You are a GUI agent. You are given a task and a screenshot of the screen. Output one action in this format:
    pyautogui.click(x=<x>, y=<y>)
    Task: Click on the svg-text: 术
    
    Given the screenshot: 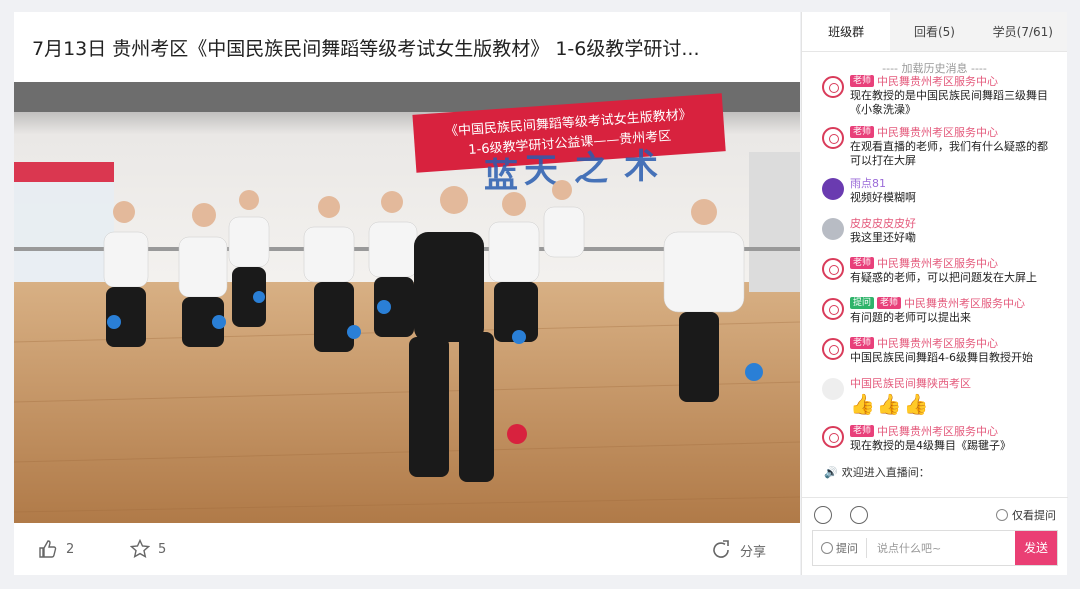 What is the action you would take?
    pyautogui.click(x=641, y=167)
    